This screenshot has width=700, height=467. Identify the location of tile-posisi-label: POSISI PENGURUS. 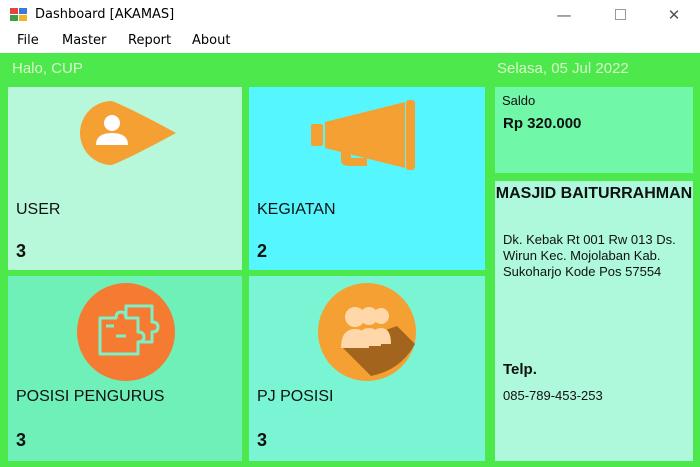
(90, 396).